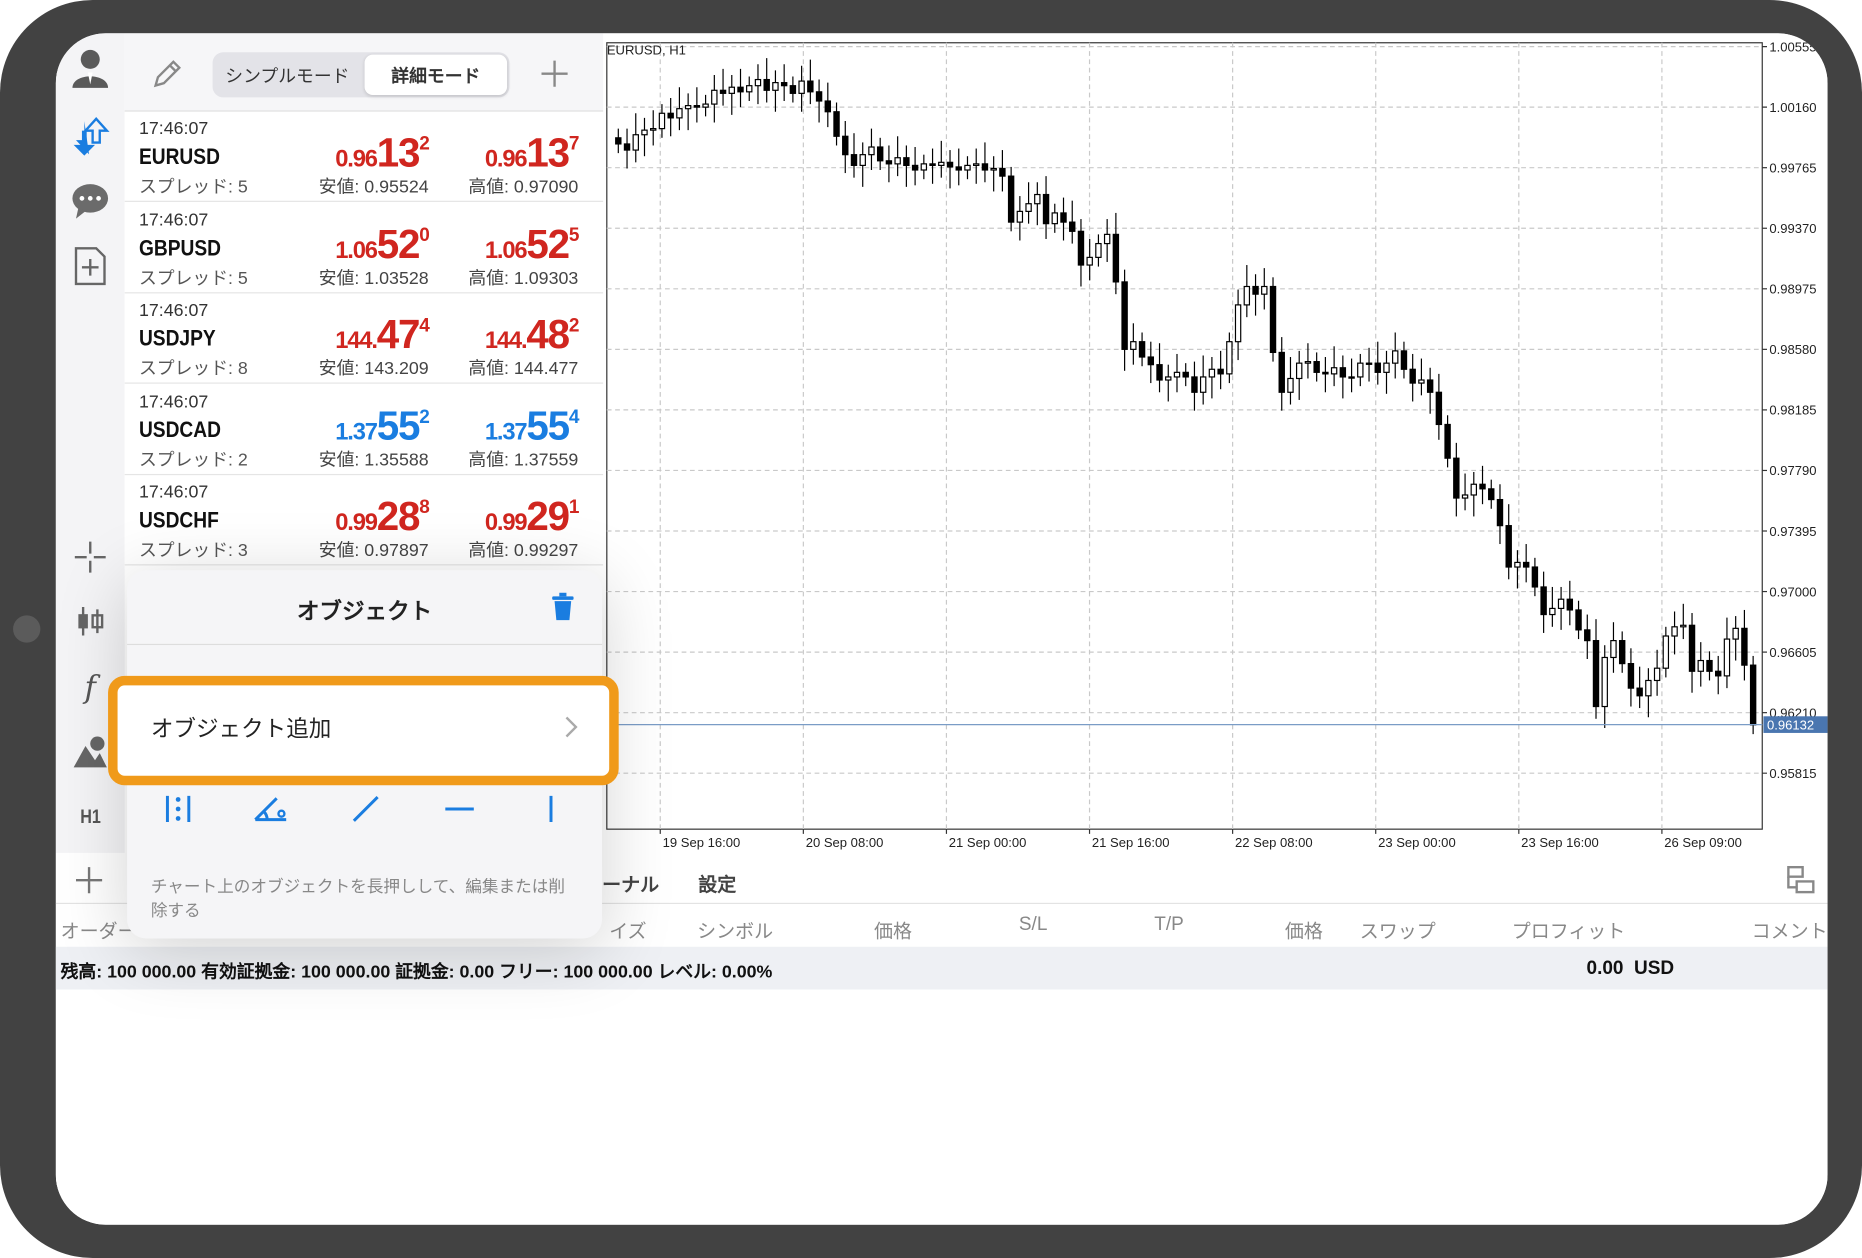  I want to click on delete-trash-icon, so click(563, 610).